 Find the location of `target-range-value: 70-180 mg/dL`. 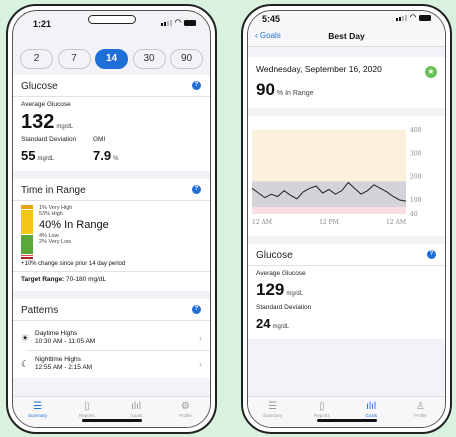

target-range-value: 70-180 mg/dL is located at coordinates (86, 279).